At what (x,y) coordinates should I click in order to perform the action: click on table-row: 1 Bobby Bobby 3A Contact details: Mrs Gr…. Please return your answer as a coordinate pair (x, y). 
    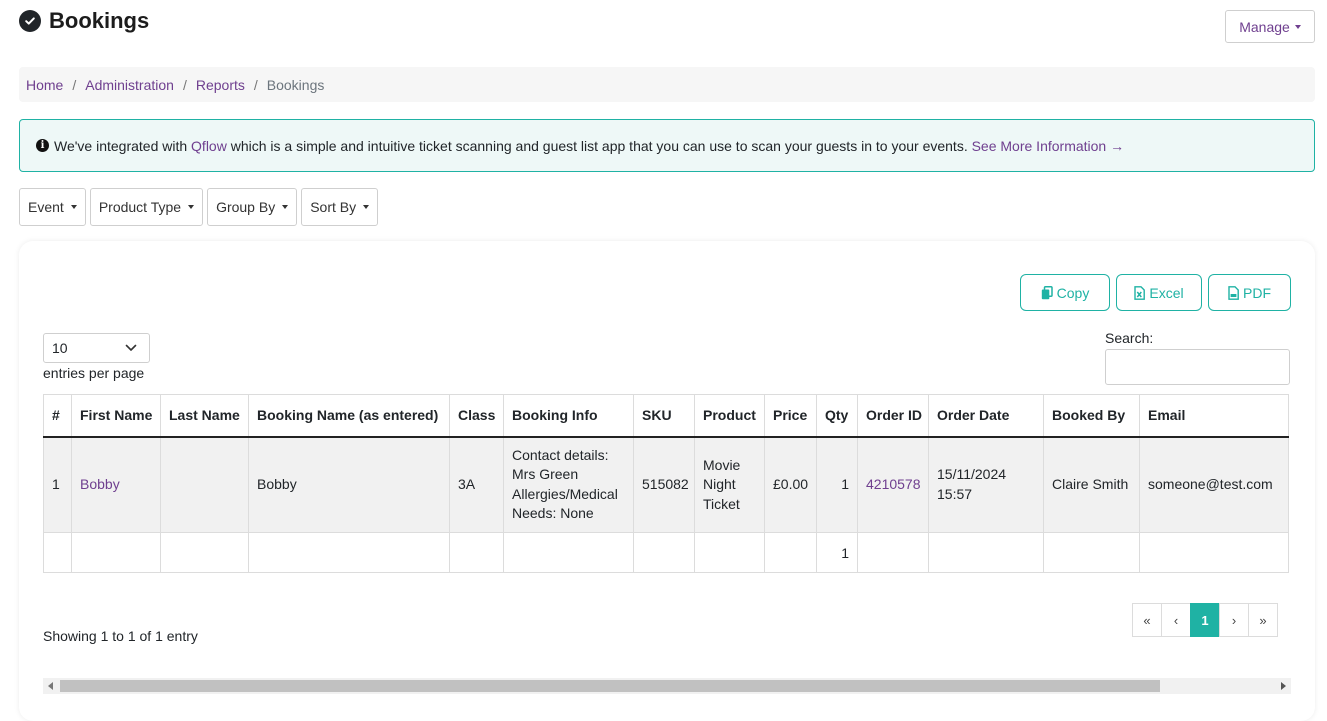
    Looking at the image, I should click on (666, 484).